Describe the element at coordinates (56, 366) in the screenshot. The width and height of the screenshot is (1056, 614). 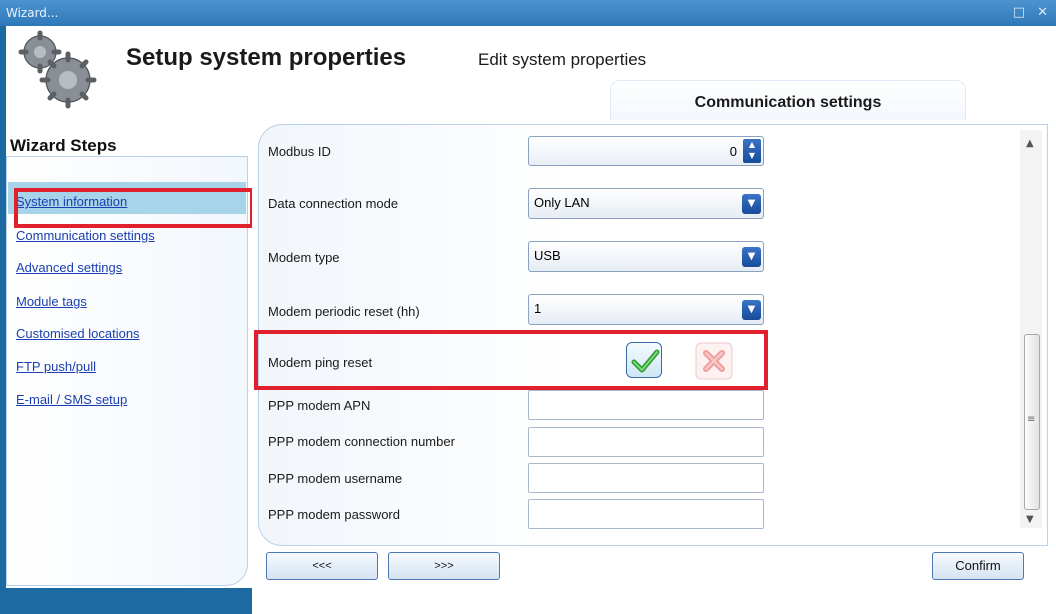
I see `step-ftp-push-pull: FTP push/pull` at that location.